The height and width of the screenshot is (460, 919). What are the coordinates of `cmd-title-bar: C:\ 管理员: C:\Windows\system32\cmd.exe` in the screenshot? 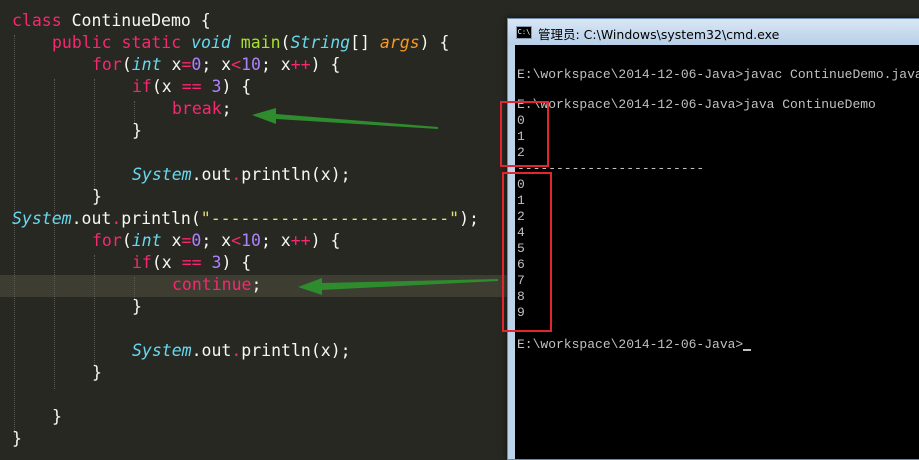 It's located at (713, 32).